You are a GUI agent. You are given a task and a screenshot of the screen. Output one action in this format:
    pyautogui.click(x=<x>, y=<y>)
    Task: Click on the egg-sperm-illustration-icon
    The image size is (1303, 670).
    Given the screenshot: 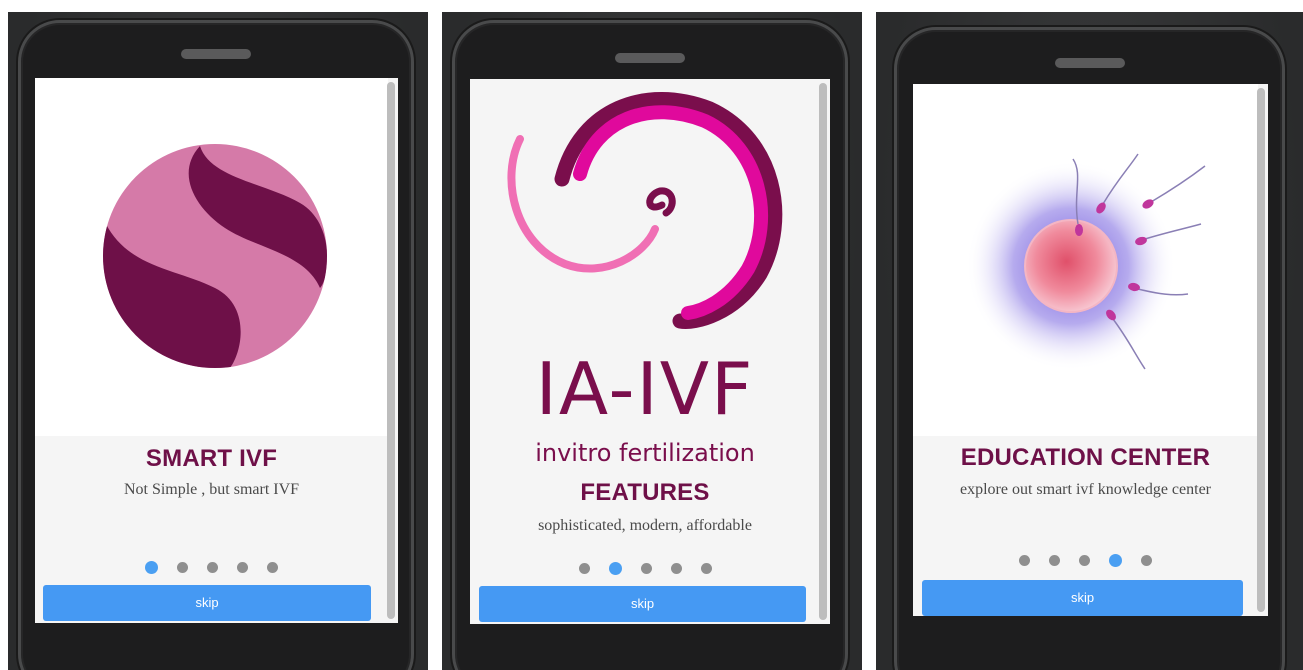 What is the action you would take?
    pyautogui.click(x=1086, y=262)
    